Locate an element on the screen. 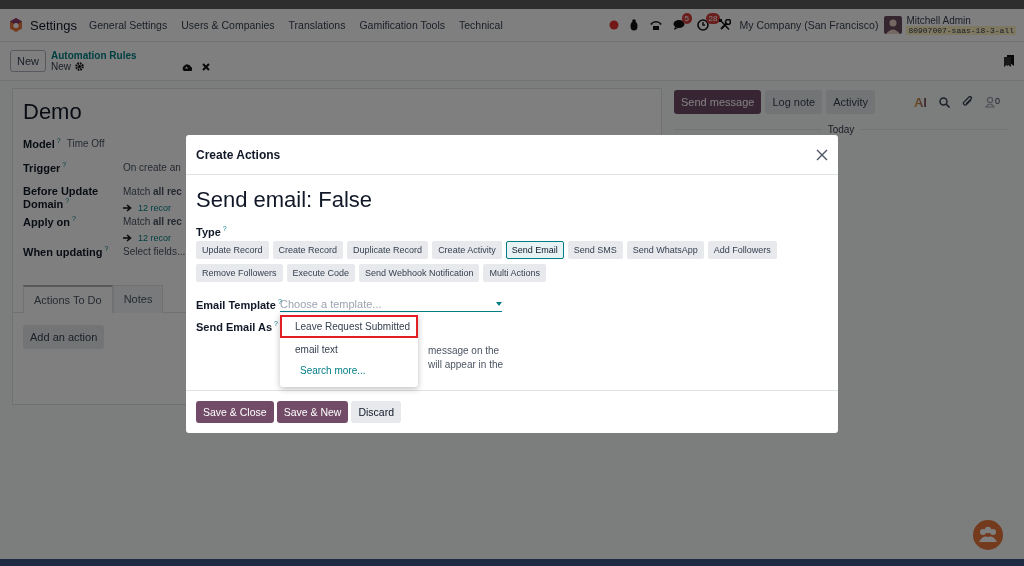  action-type-option: Send SMS is located at coordinates (595, 250).